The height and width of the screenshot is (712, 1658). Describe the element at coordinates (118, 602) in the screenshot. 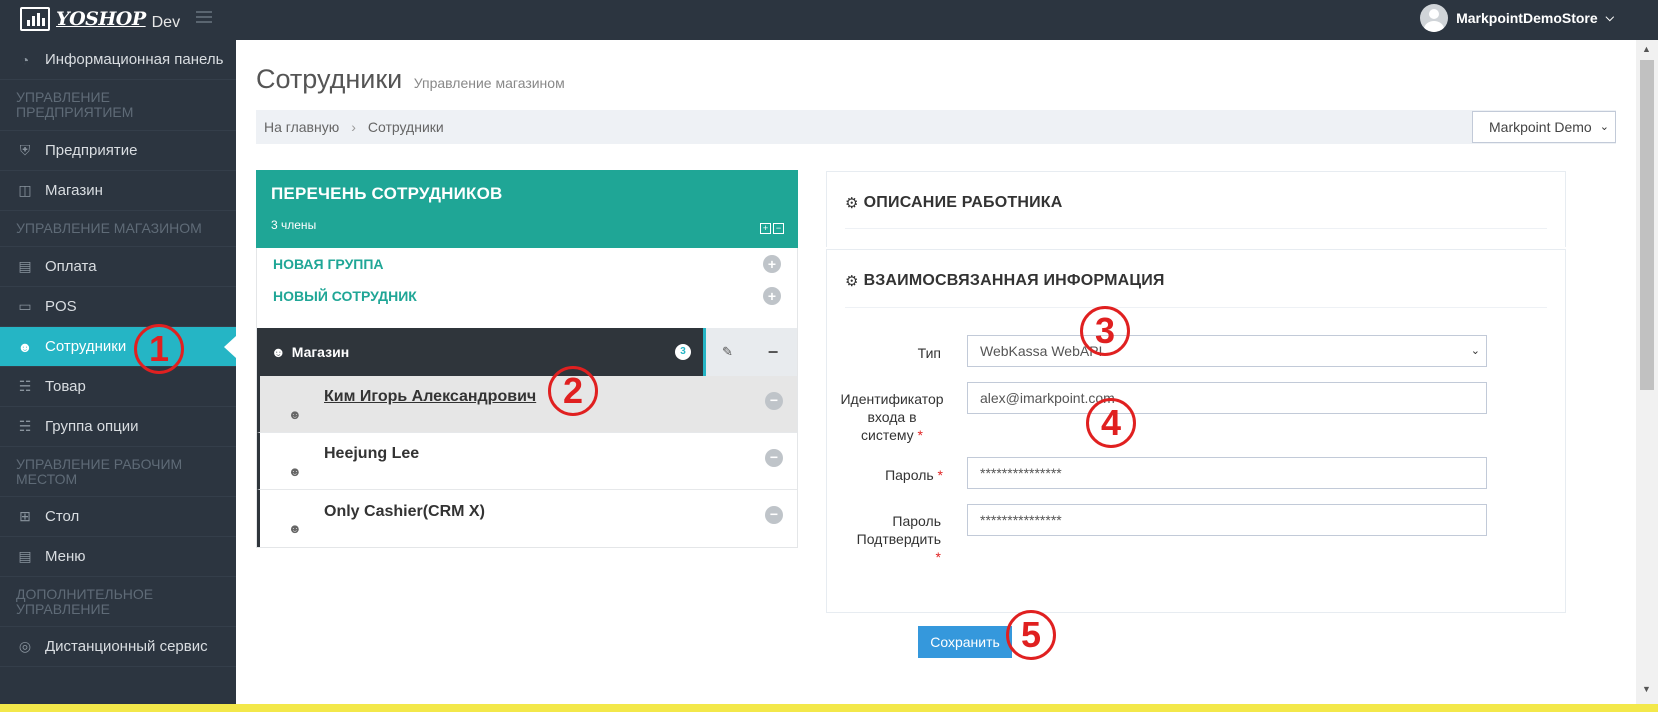

I see `sidebar-section-additional: ДОПОЛНИТЕЛЬНОЕ УПРАВЛЕНИЕ` at that location.